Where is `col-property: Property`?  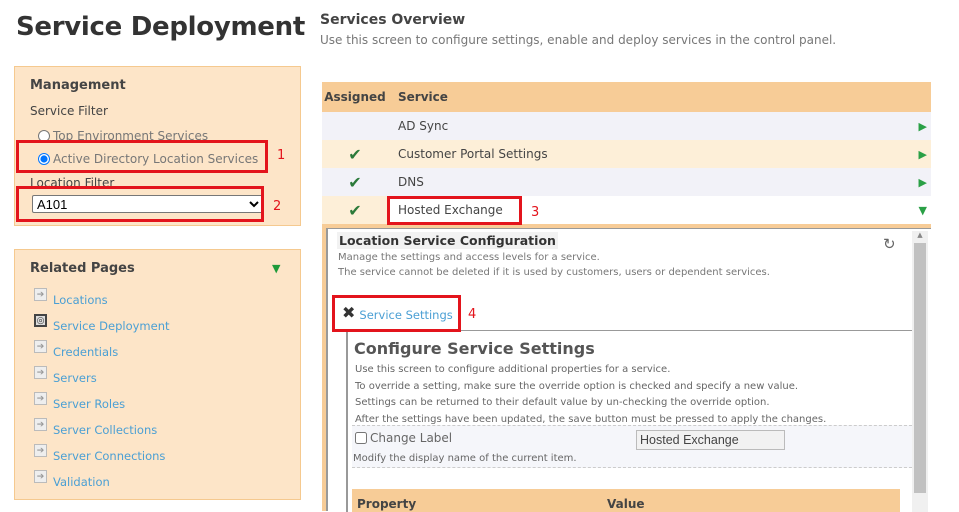
col-property: Property is located at coordinates (387, 504).